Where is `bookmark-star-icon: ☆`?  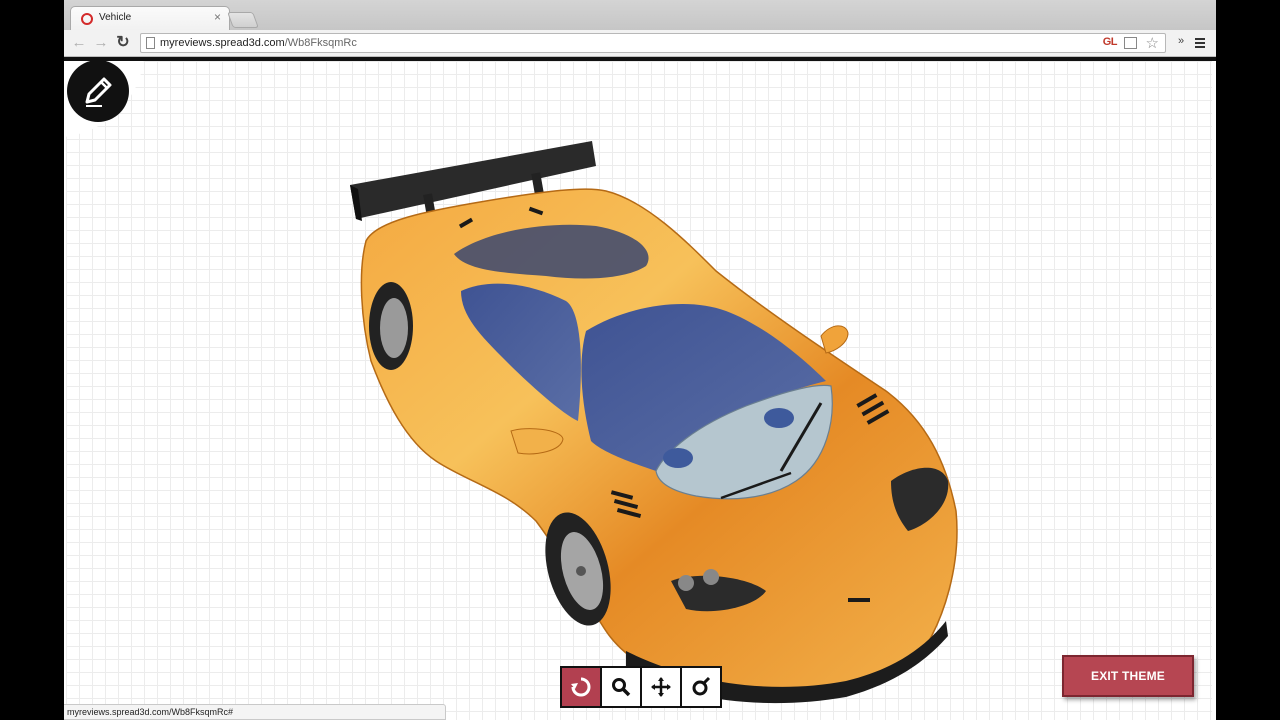 bookmark-star-icon: ☆ is located at coordinates (1152, 43).